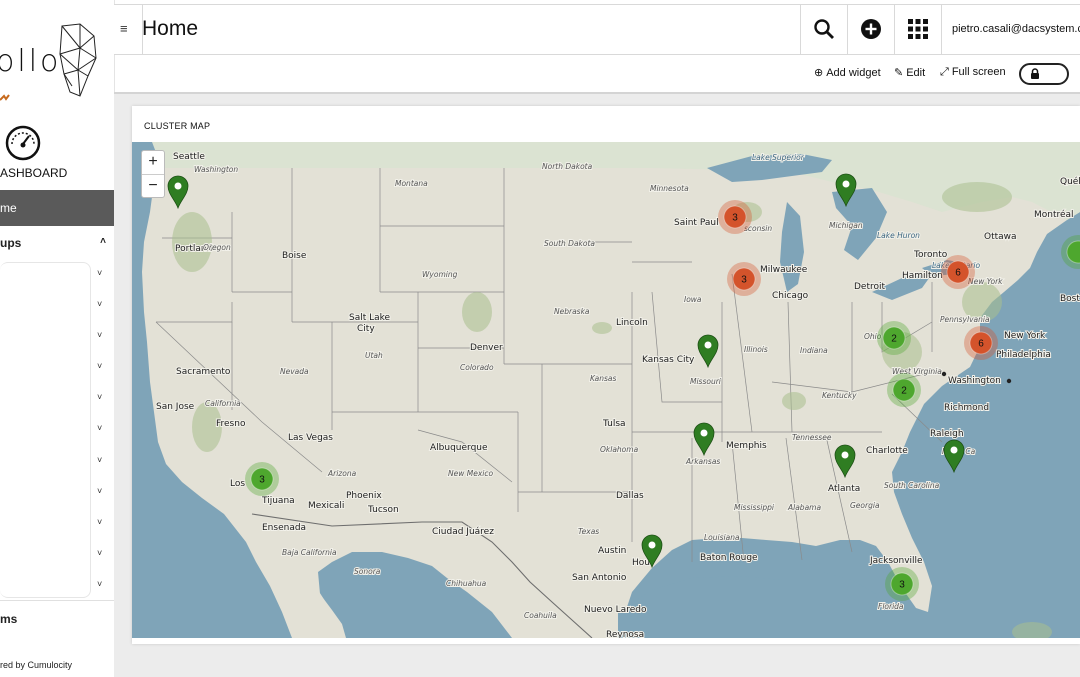 Image resolution: width=1080 pixels, height=677 pixels. Describe the element at coordinates (966, 408) in the screenshot. I see `map-label-richmond: Richmond` at that location.